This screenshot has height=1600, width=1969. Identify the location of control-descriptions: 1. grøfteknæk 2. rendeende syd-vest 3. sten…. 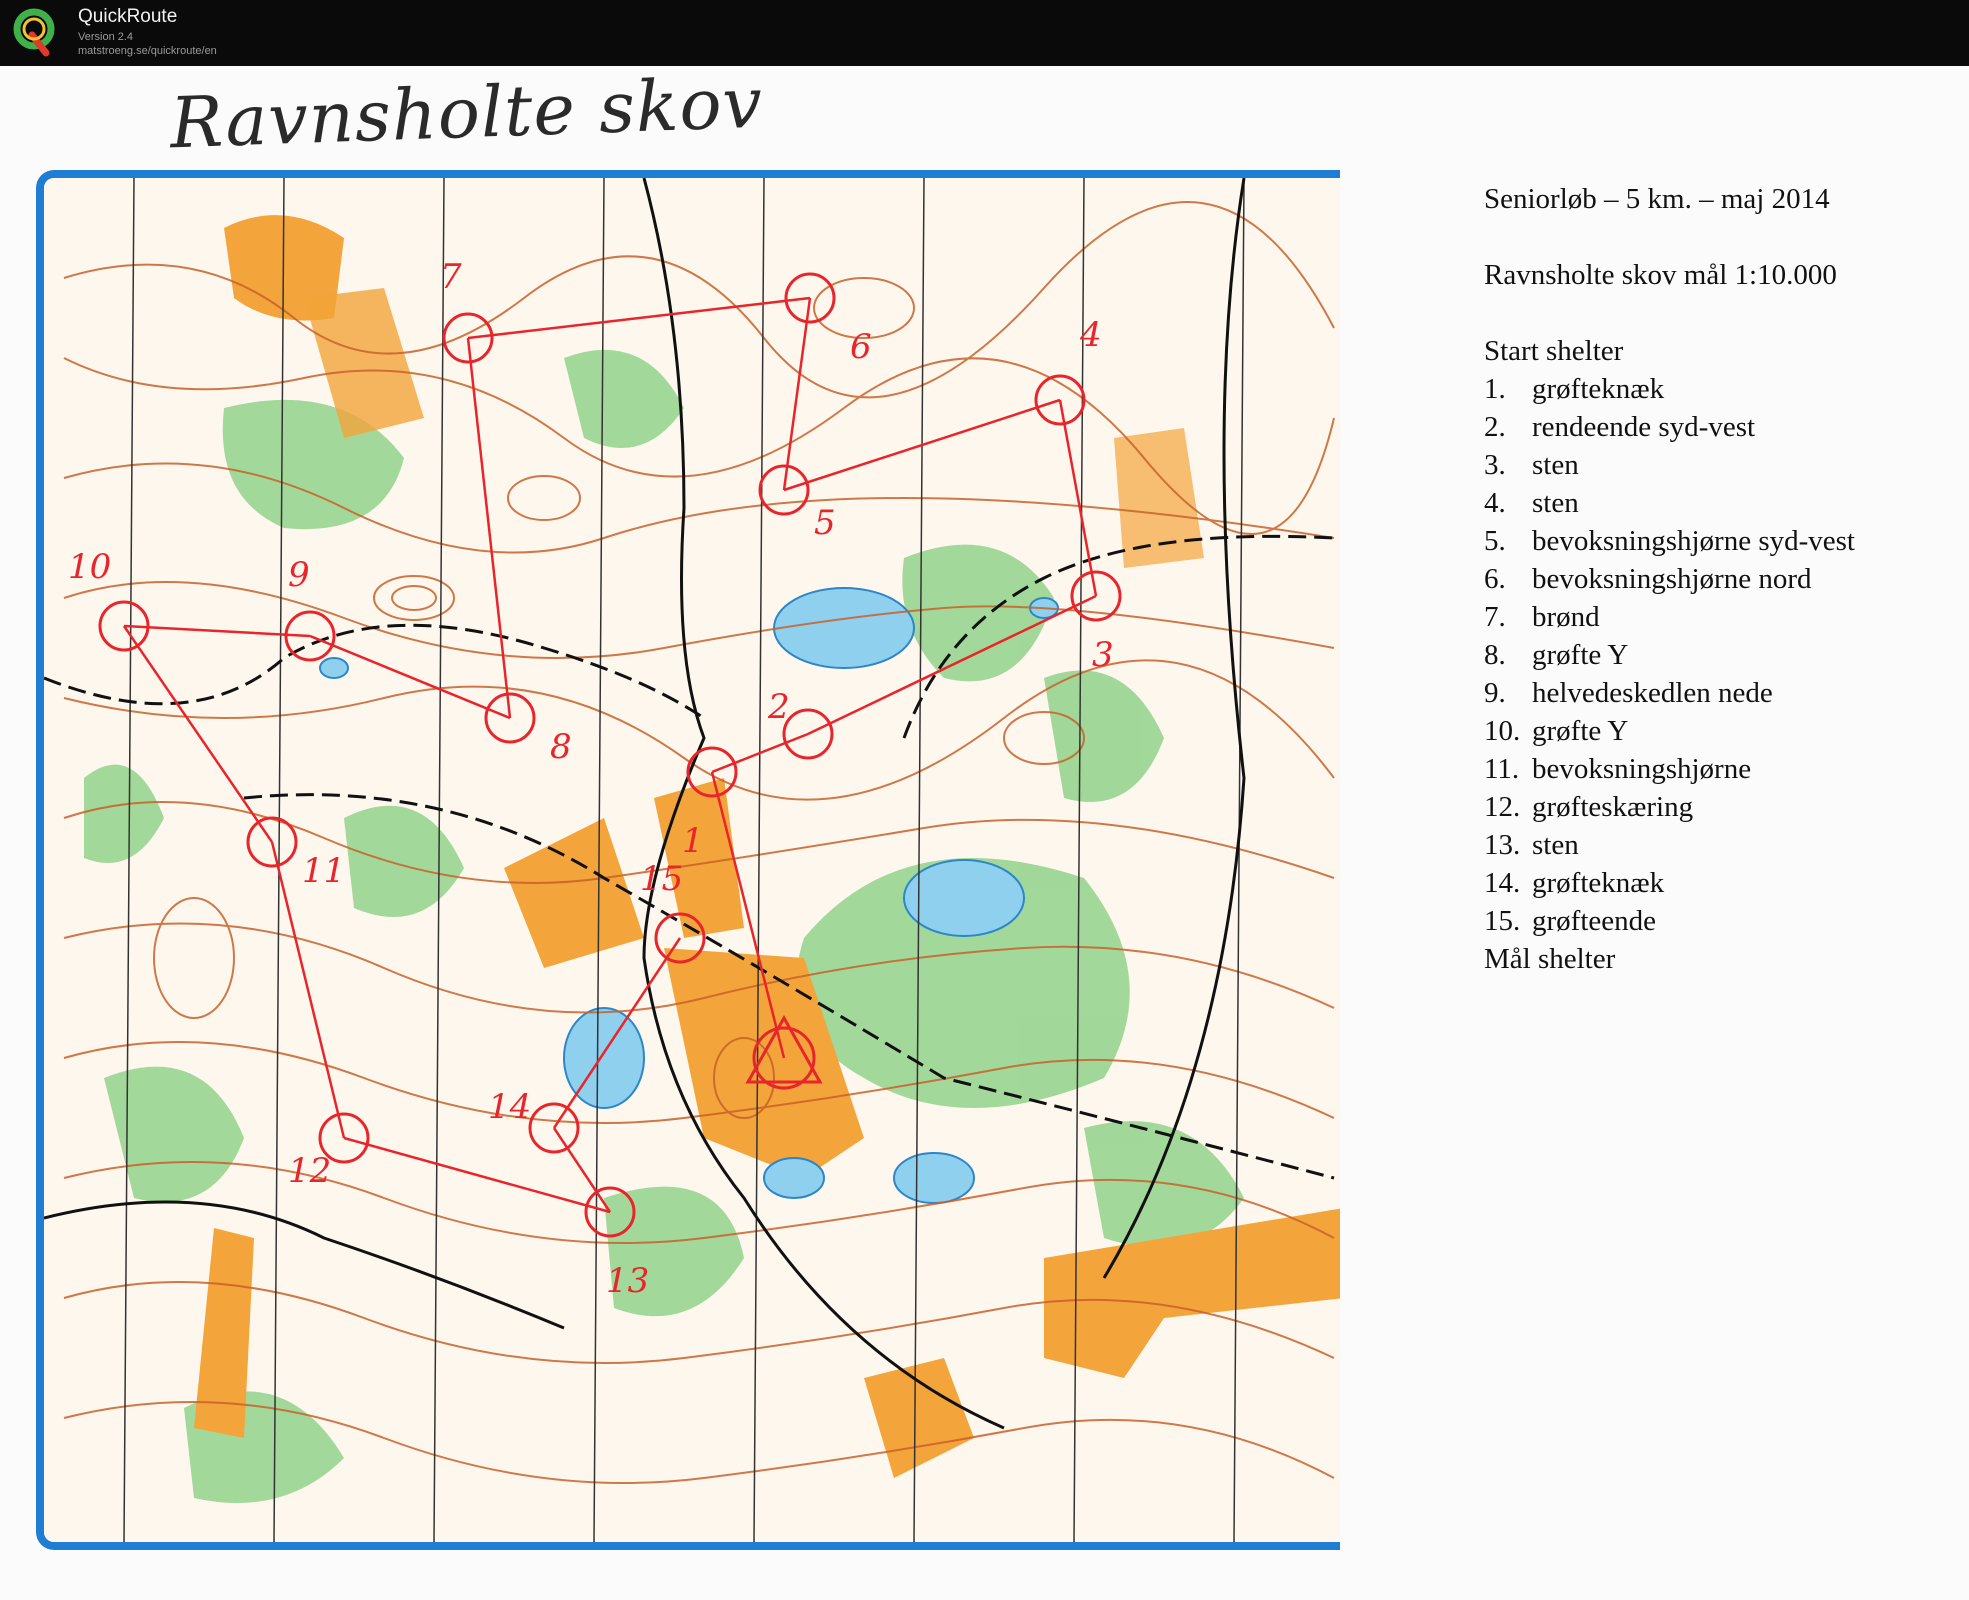
(1669, 655).